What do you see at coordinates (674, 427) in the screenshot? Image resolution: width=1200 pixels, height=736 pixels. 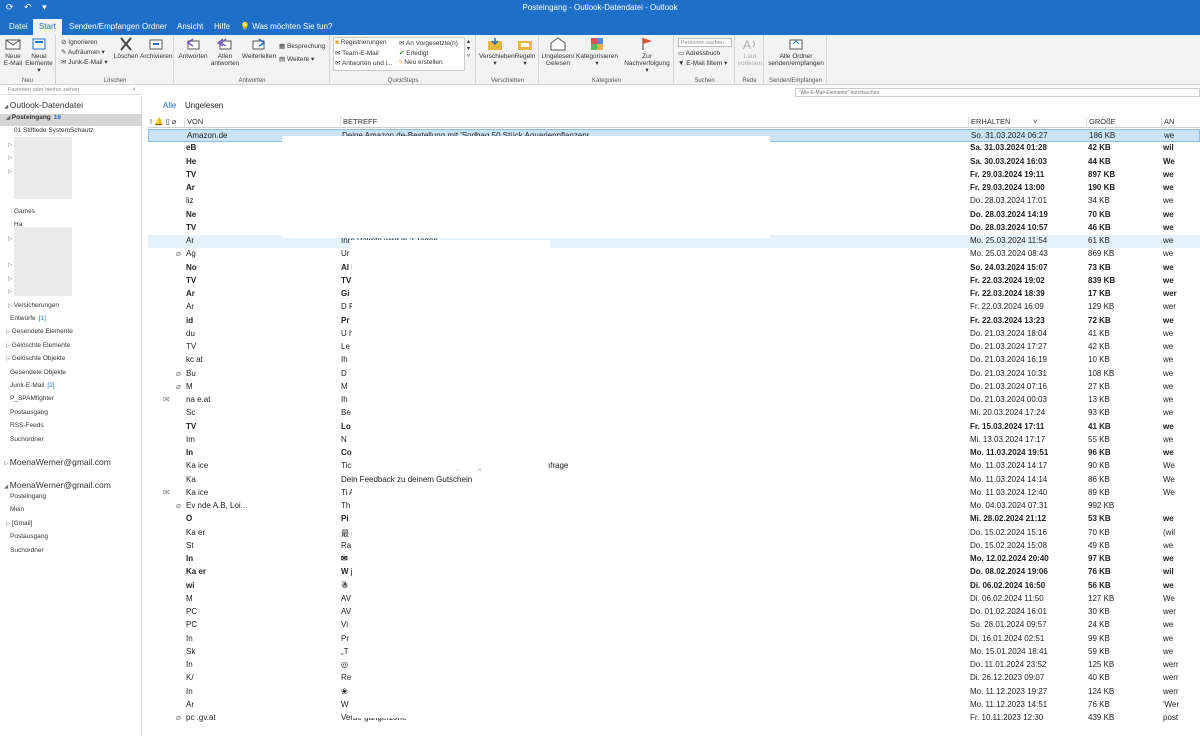 I see `message-row: TV Lo Fr. 15.03.2024 17:11 41 KB we` at bounding box center [674, 427].